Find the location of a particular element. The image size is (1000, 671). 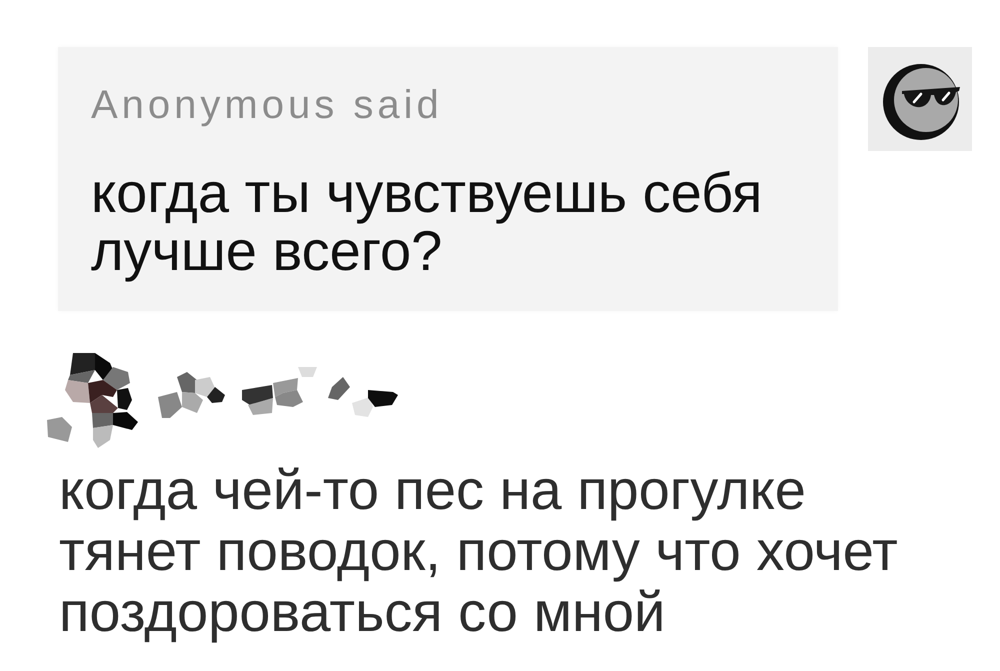

asker-label: Anonymous said is located at coordinates (267, 105).